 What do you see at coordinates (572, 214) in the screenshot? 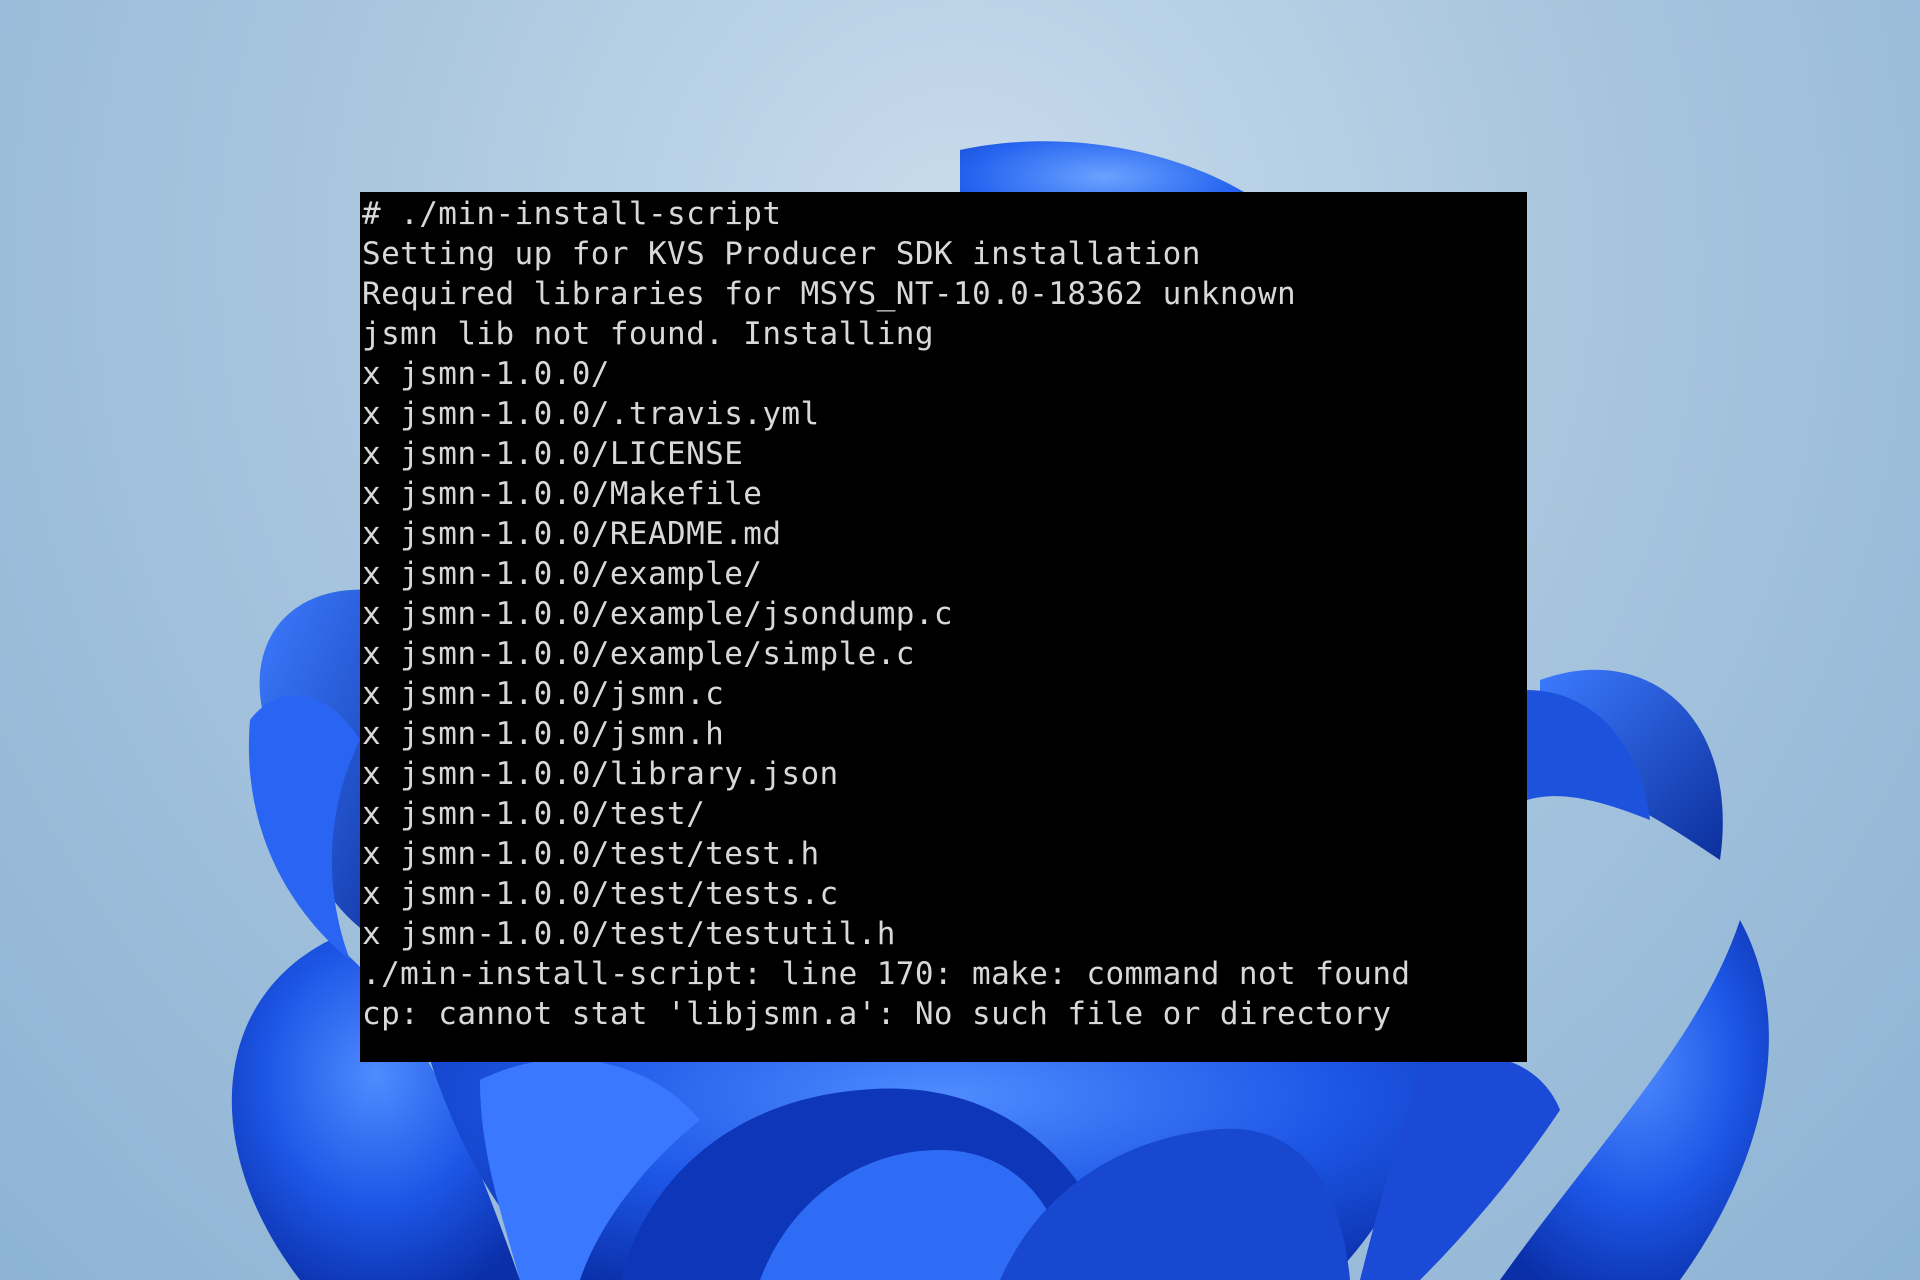
I see `terminal-line: # ./min-install-script` at bounding box center [572, 214].